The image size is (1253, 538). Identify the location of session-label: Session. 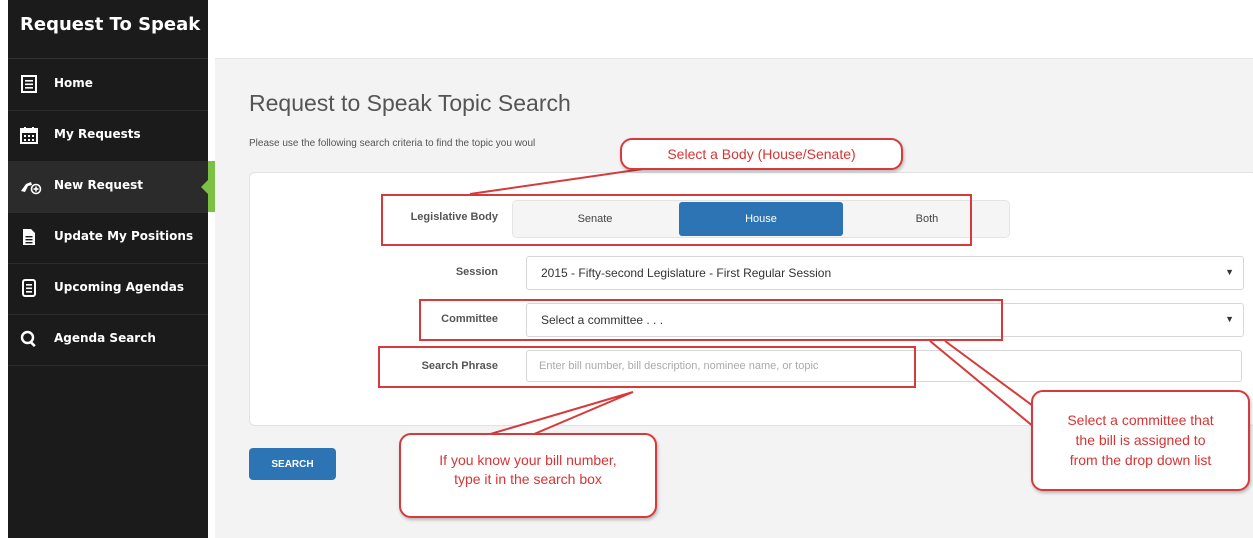
(476, 272).